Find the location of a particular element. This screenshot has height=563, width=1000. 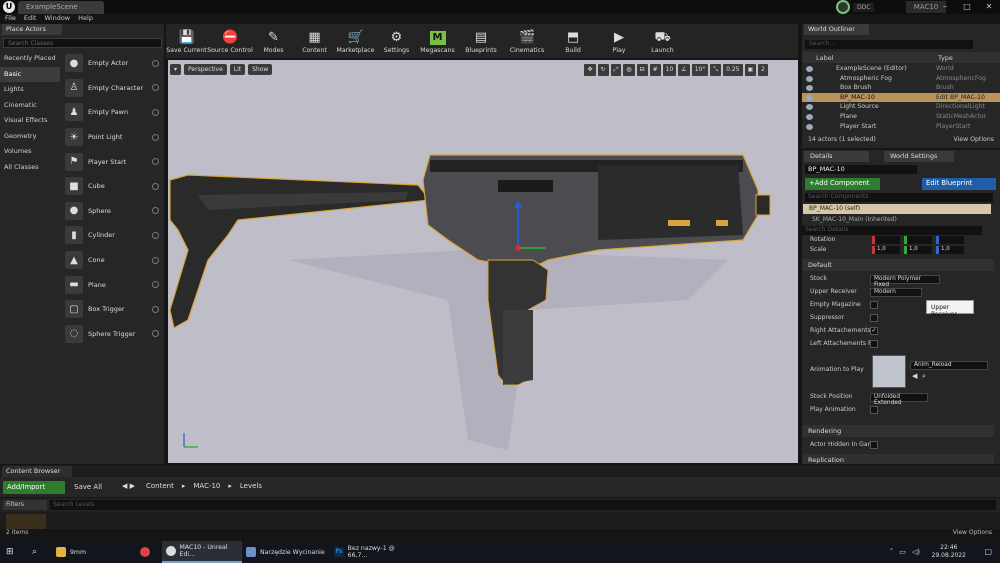

upper-receiver-dropdown: Modern is located at coordinates (896, 292).